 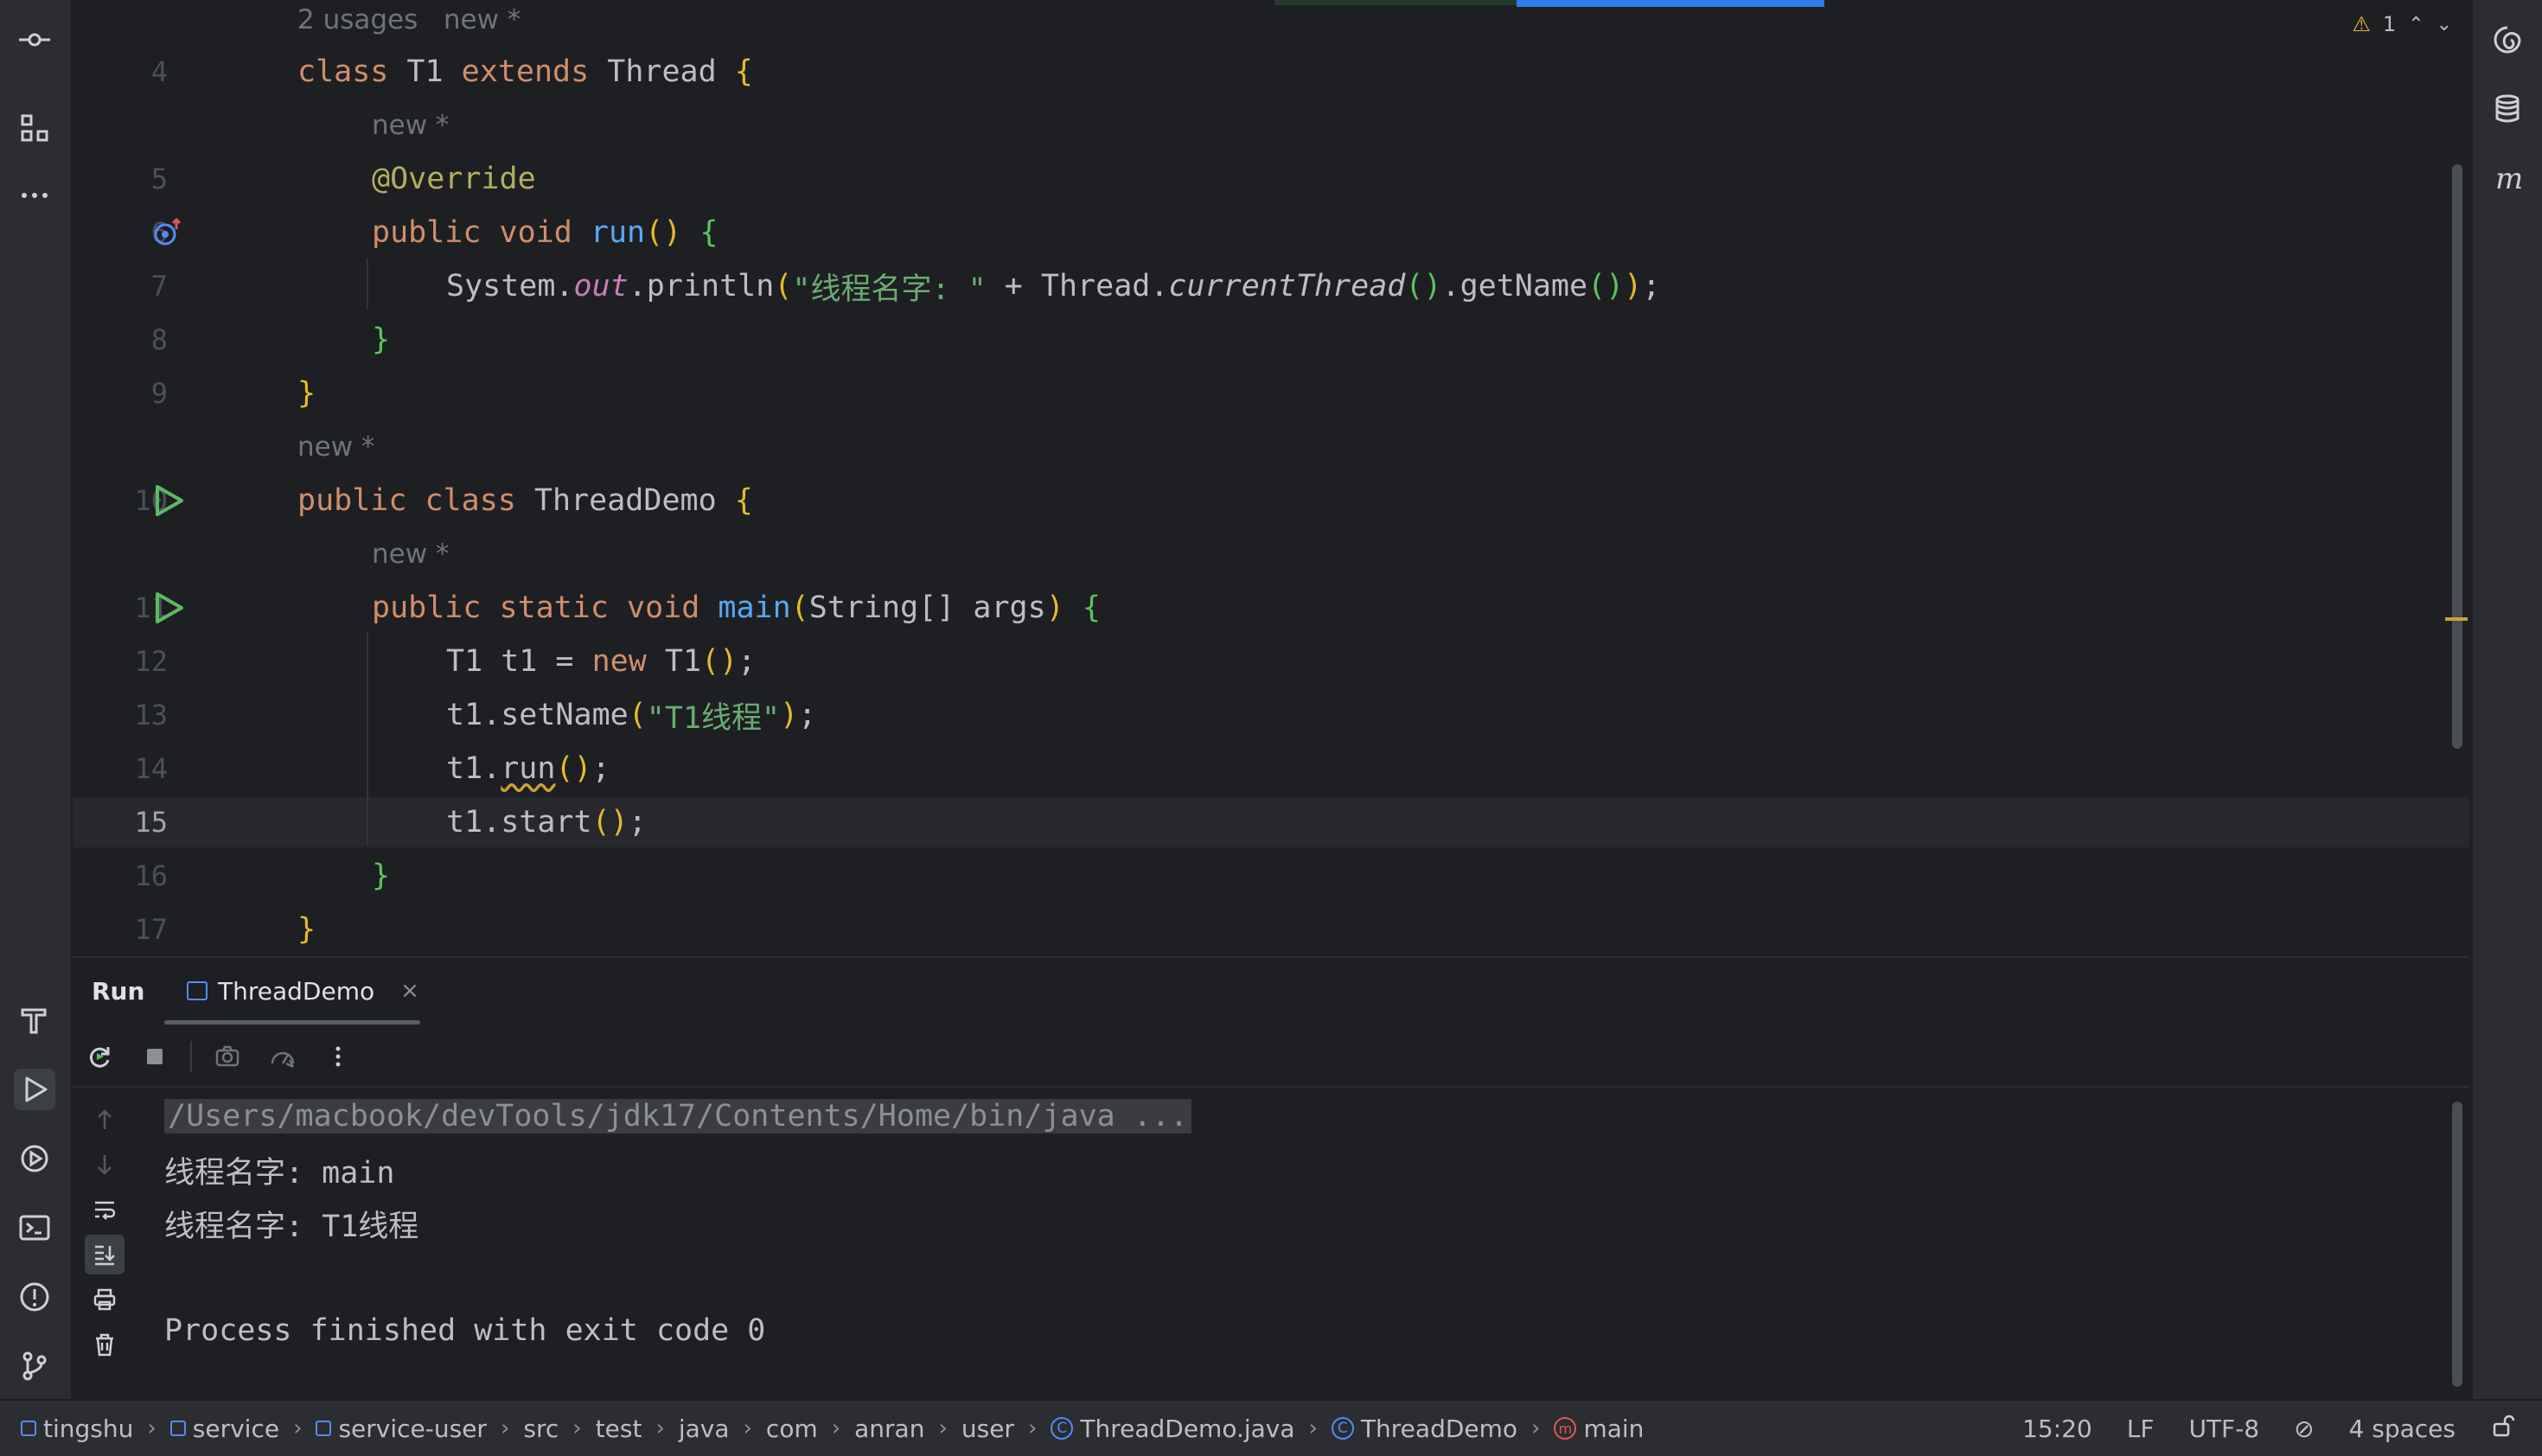 I want to click on run-toolbar, so click(x=1271, y=1058).